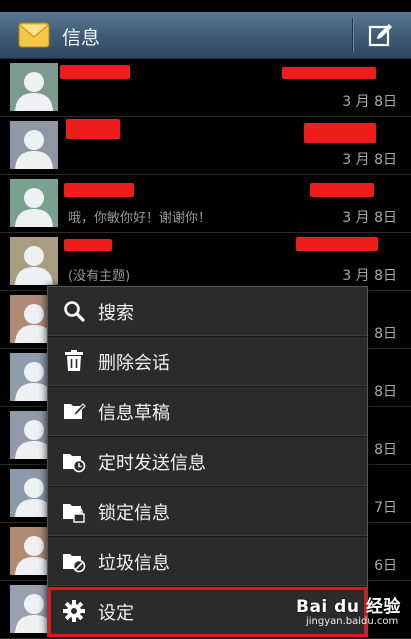 Image resolution: width=411 pixels, height=639 pixels. What do you see at coordinates (385, 508) in the screenshot?
I see `message-date: 7日` at bounding box center [385, 508].